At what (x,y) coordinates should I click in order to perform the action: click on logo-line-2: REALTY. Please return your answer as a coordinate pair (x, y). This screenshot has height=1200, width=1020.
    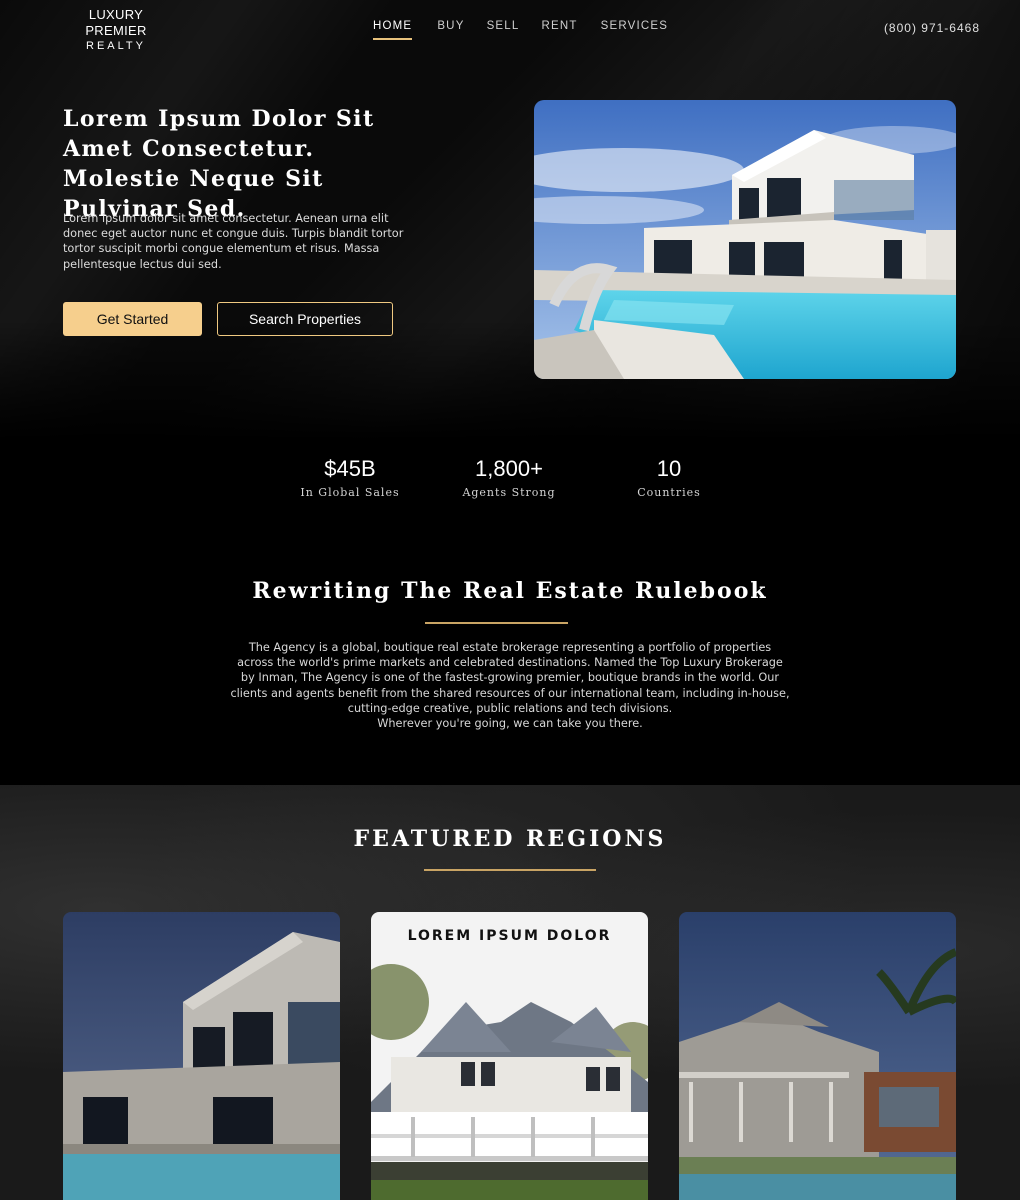
    Looking at the image, I should click on (116, 46).